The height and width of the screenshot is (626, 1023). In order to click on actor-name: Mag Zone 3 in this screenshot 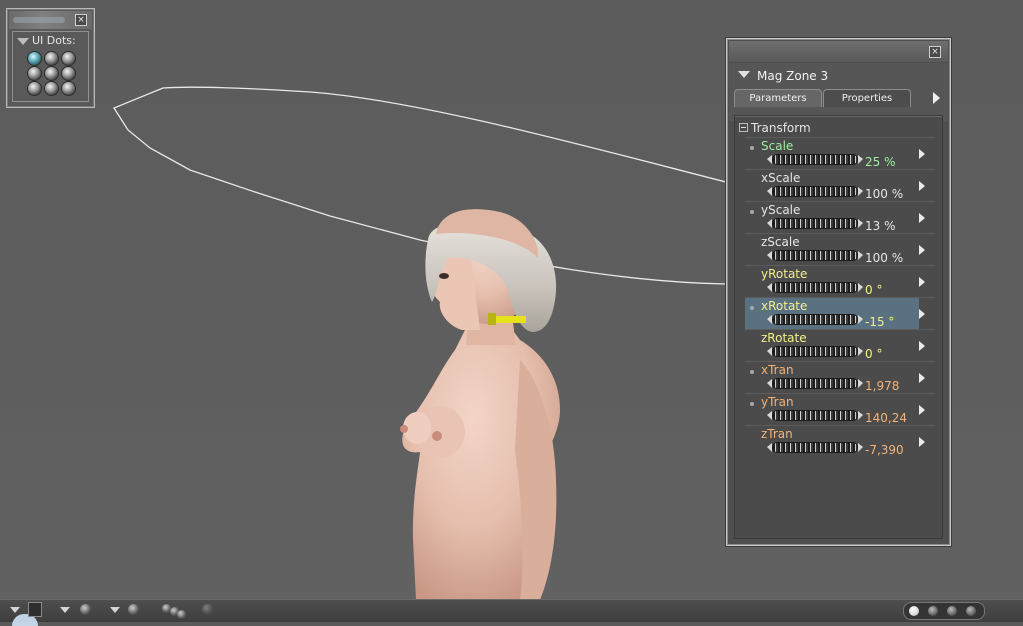, I will do `click(792, 76)`.